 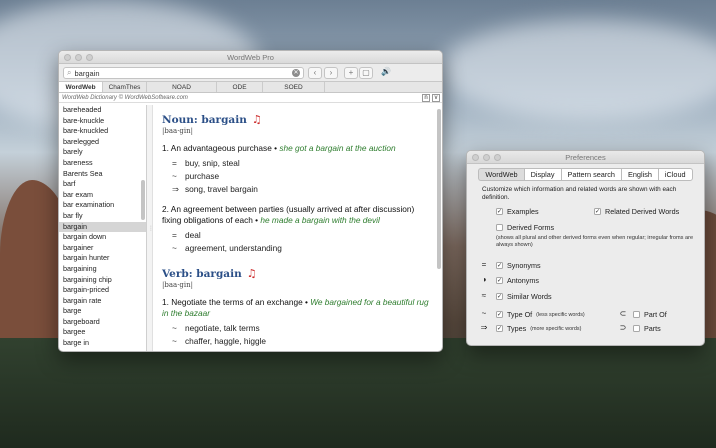 I want to click on antonyms-option: ✓ Antonyms, so click(x=517, y=280).